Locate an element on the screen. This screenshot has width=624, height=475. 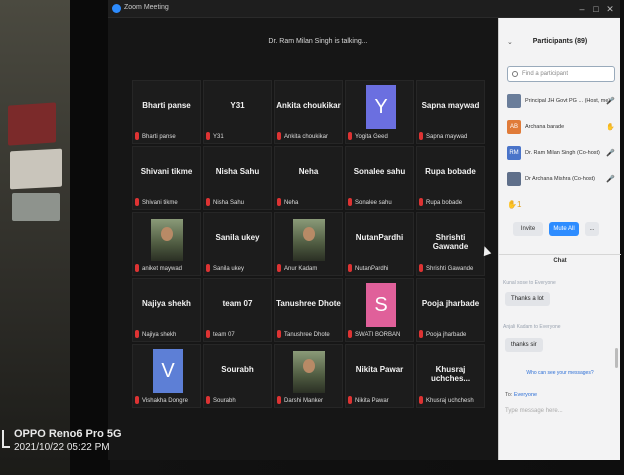
participant-display-name: Y31 is located at coordinates (237, 105).